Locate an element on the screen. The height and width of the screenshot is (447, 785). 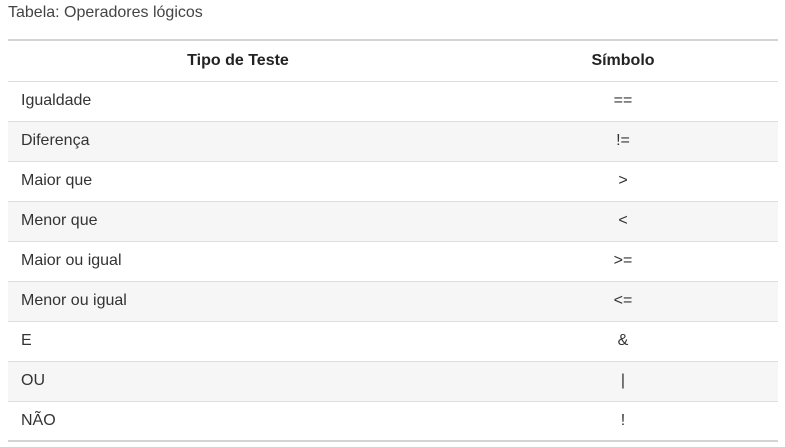
table-row: NÃO ! is located at coordinates (393, 421).